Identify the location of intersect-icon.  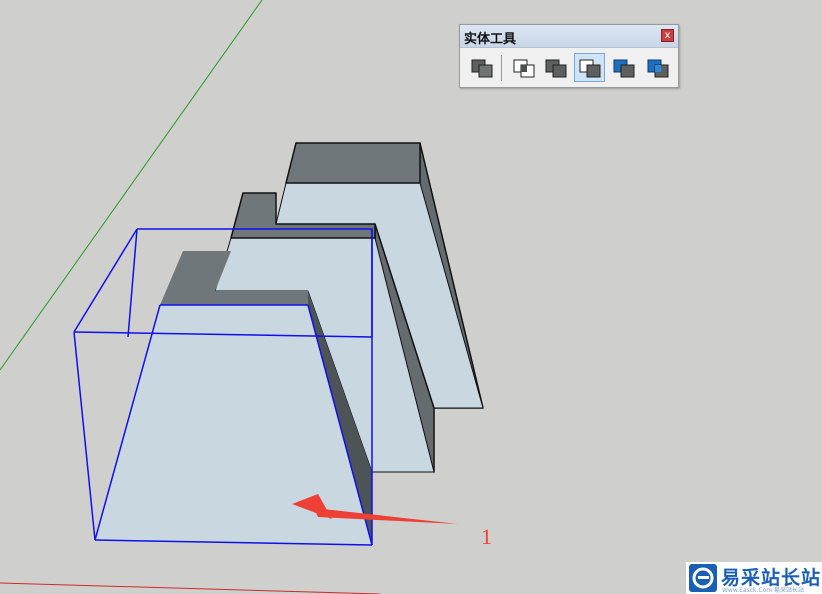
(524, 68).